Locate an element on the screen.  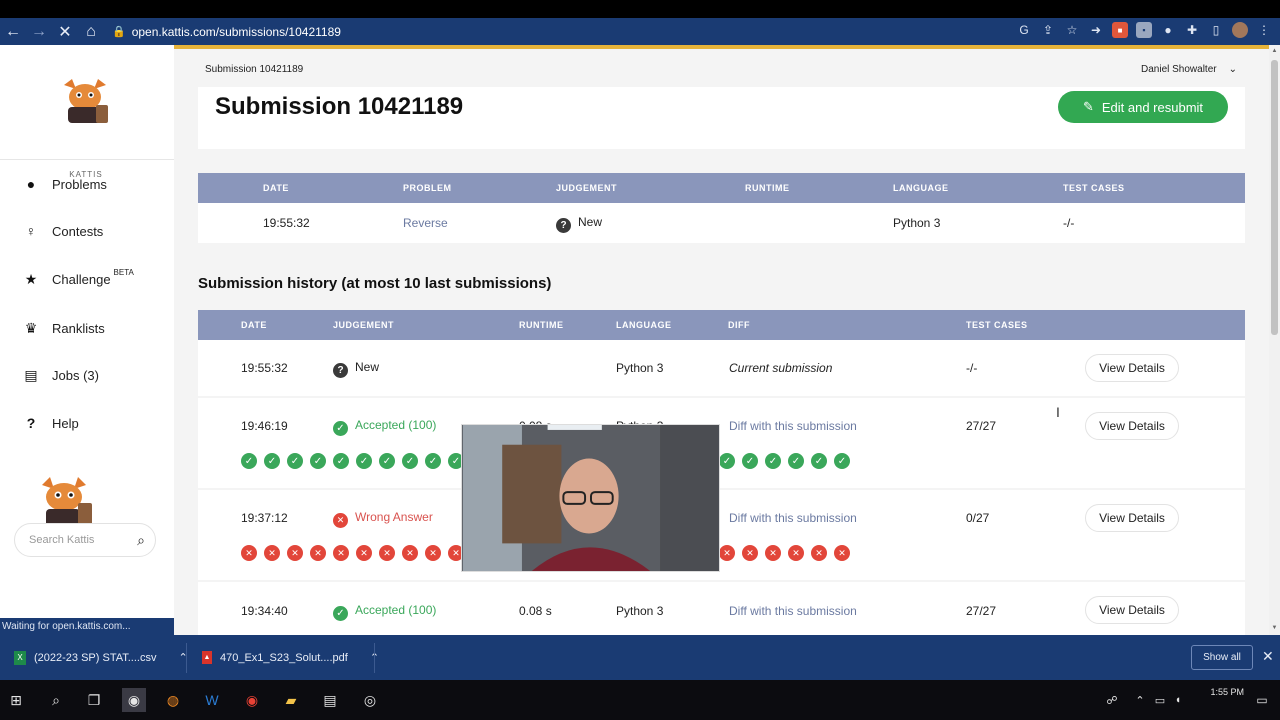
windows-start-icon: ⊞ is located at coordinates (16, 700).